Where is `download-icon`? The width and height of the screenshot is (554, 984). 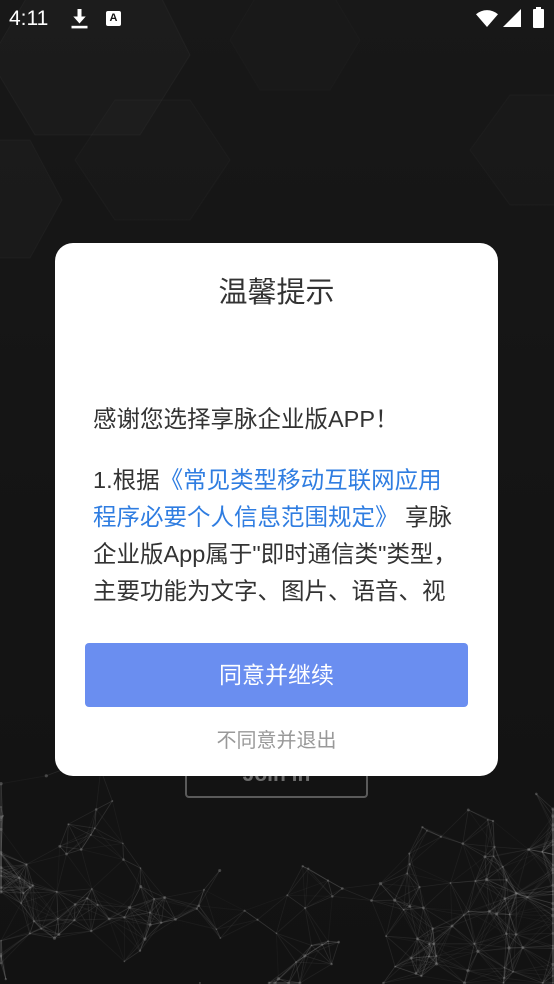 download-icon is located at coordinates (79, 19).